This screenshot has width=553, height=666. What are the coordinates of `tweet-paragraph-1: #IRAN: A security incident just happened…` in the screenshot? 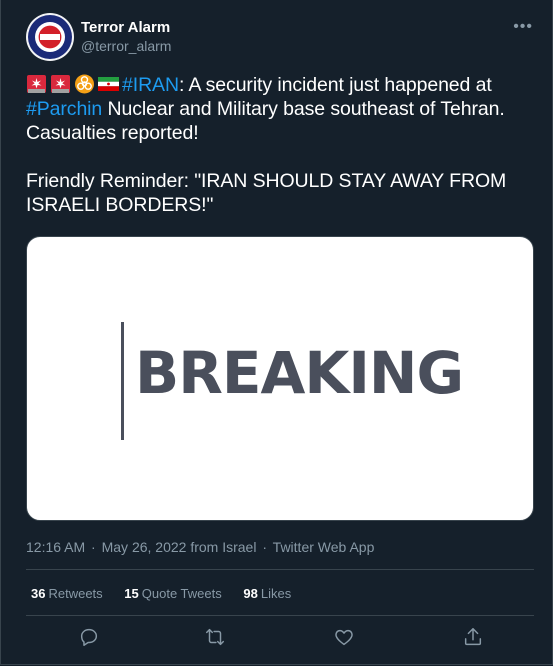 It's located at (281, 109).